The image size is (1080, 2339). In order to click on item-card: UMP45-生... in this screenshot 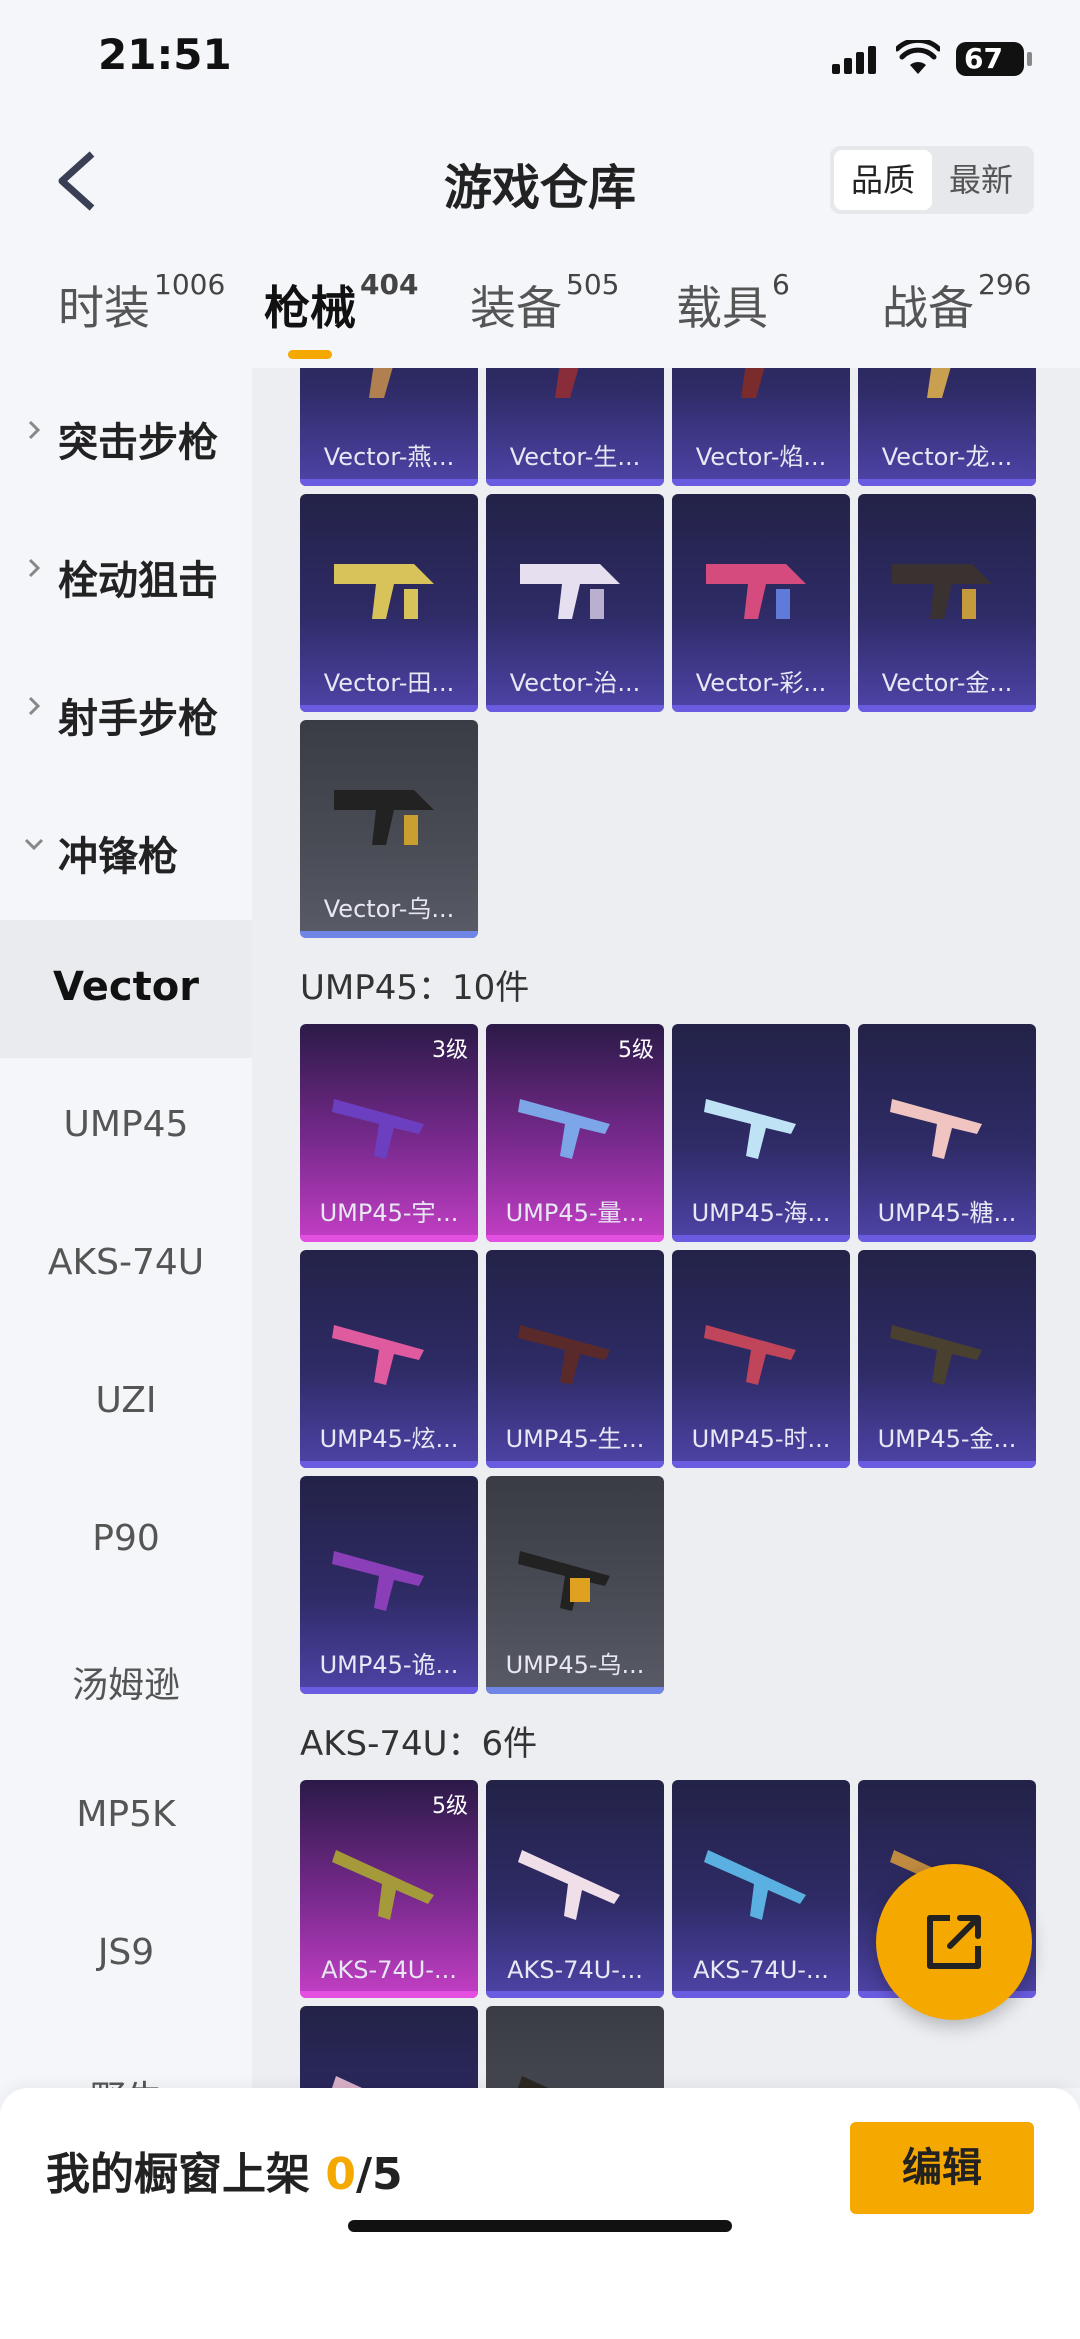, I will do `click(575, 1359)`.